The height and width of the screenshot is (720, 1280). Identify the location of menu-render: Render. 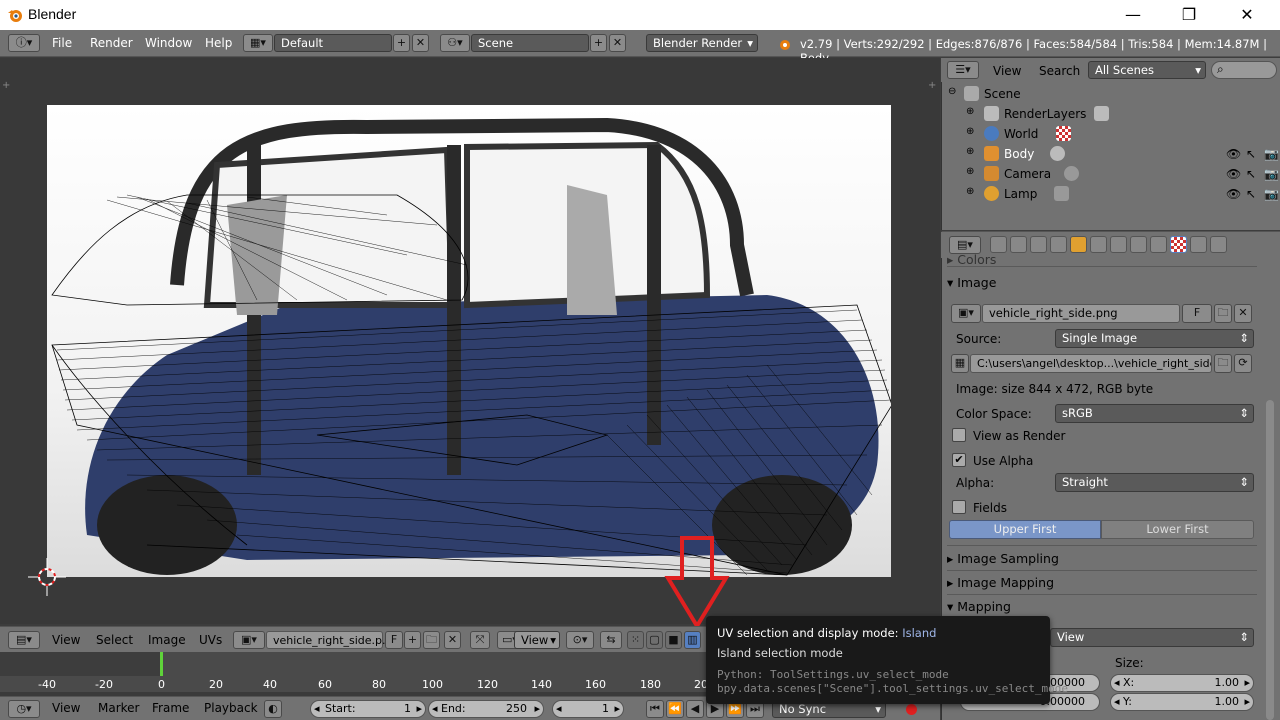
(111, 43).